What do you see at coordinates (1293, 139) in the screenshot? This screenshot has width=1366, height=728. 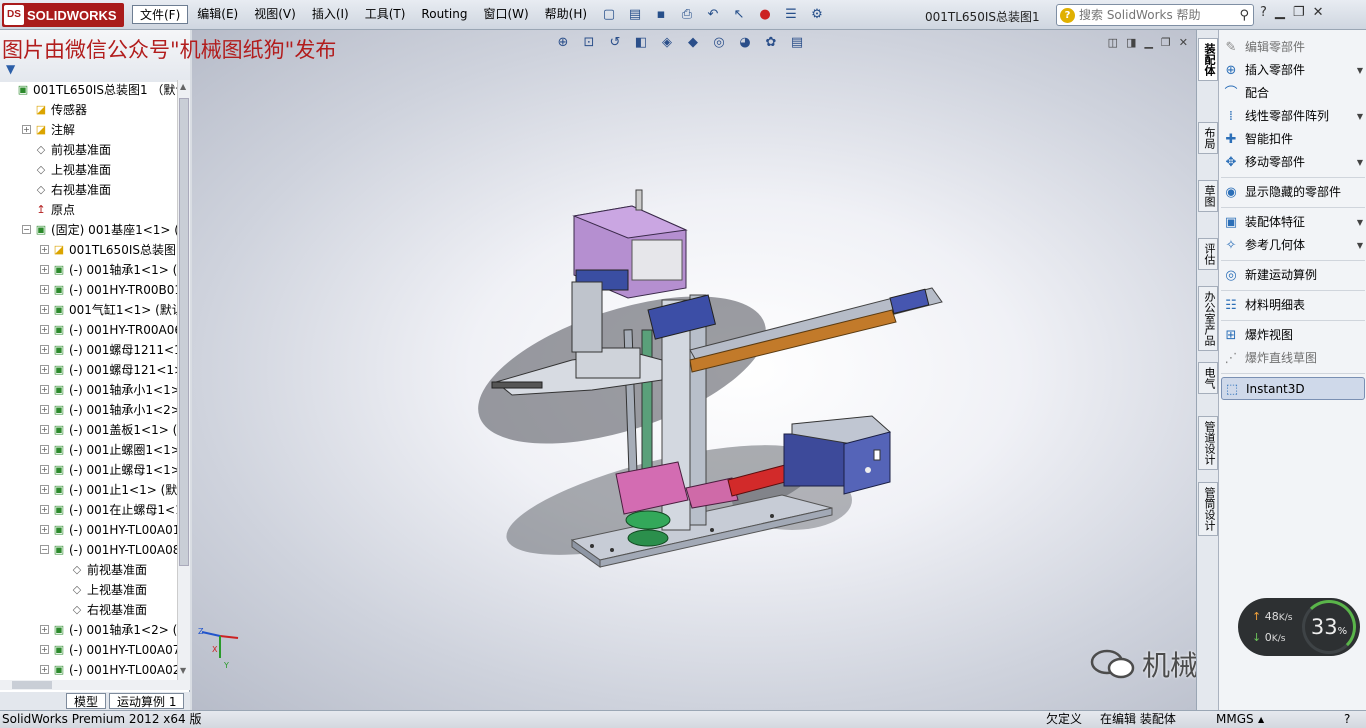 I see `command-button: ✚ 智能扣件` at bounding box center [1293, 139].